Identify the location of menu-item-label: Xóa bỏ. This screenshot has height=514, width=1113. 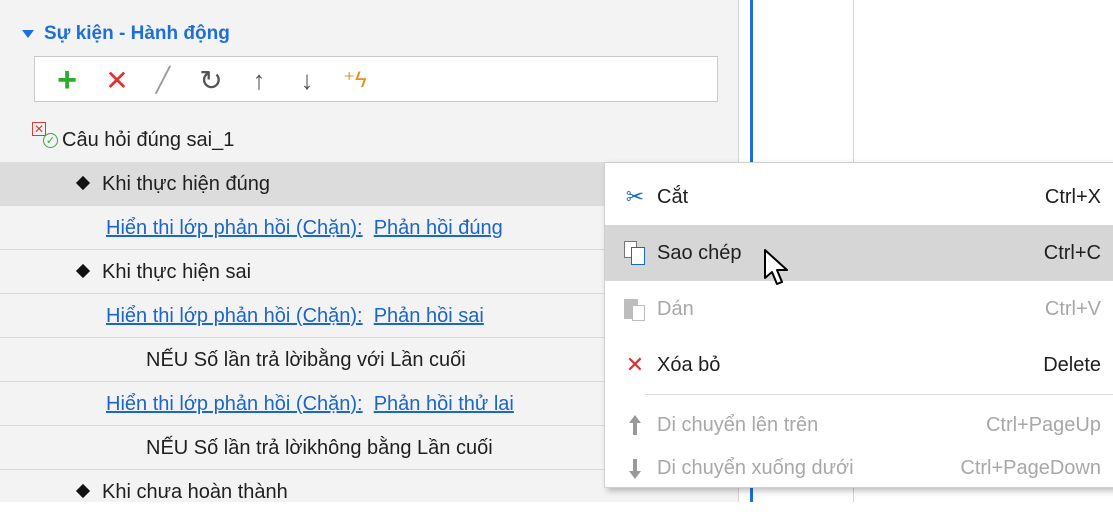
(689, 365).